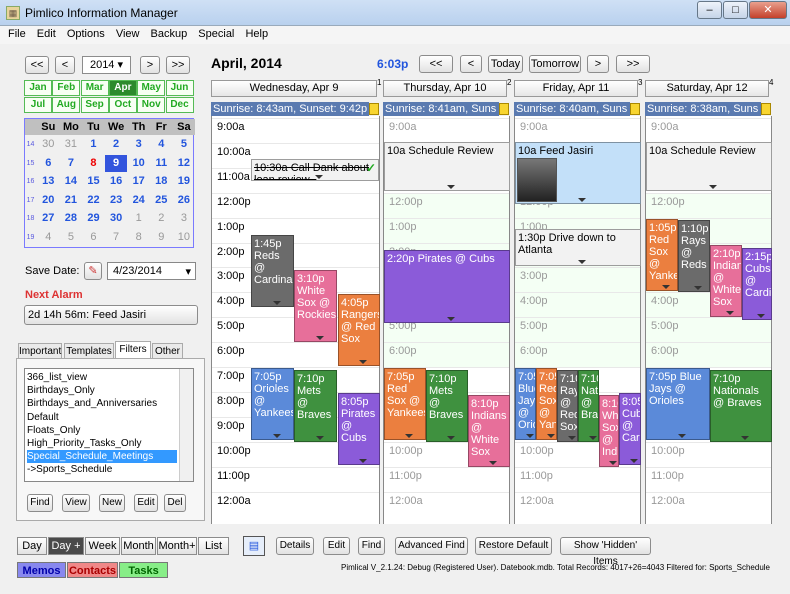  Describe the element at coordinates (122, 105) in the screenshot. I see `month-oct: Oct` at that location.